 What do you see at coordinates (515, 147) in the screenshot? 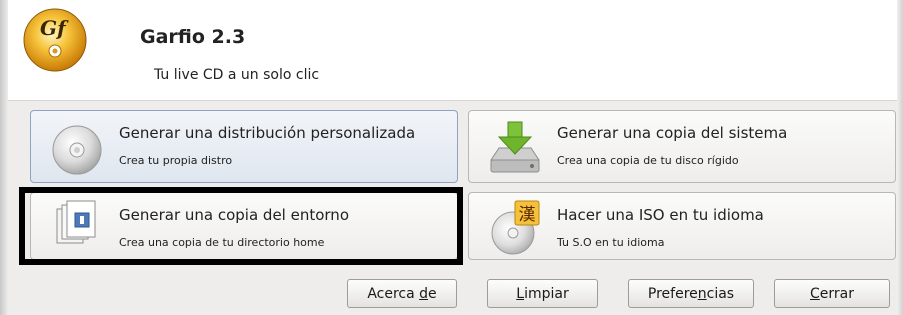
I see `hard-drive-download-icon` at bounding box center [515, 147].